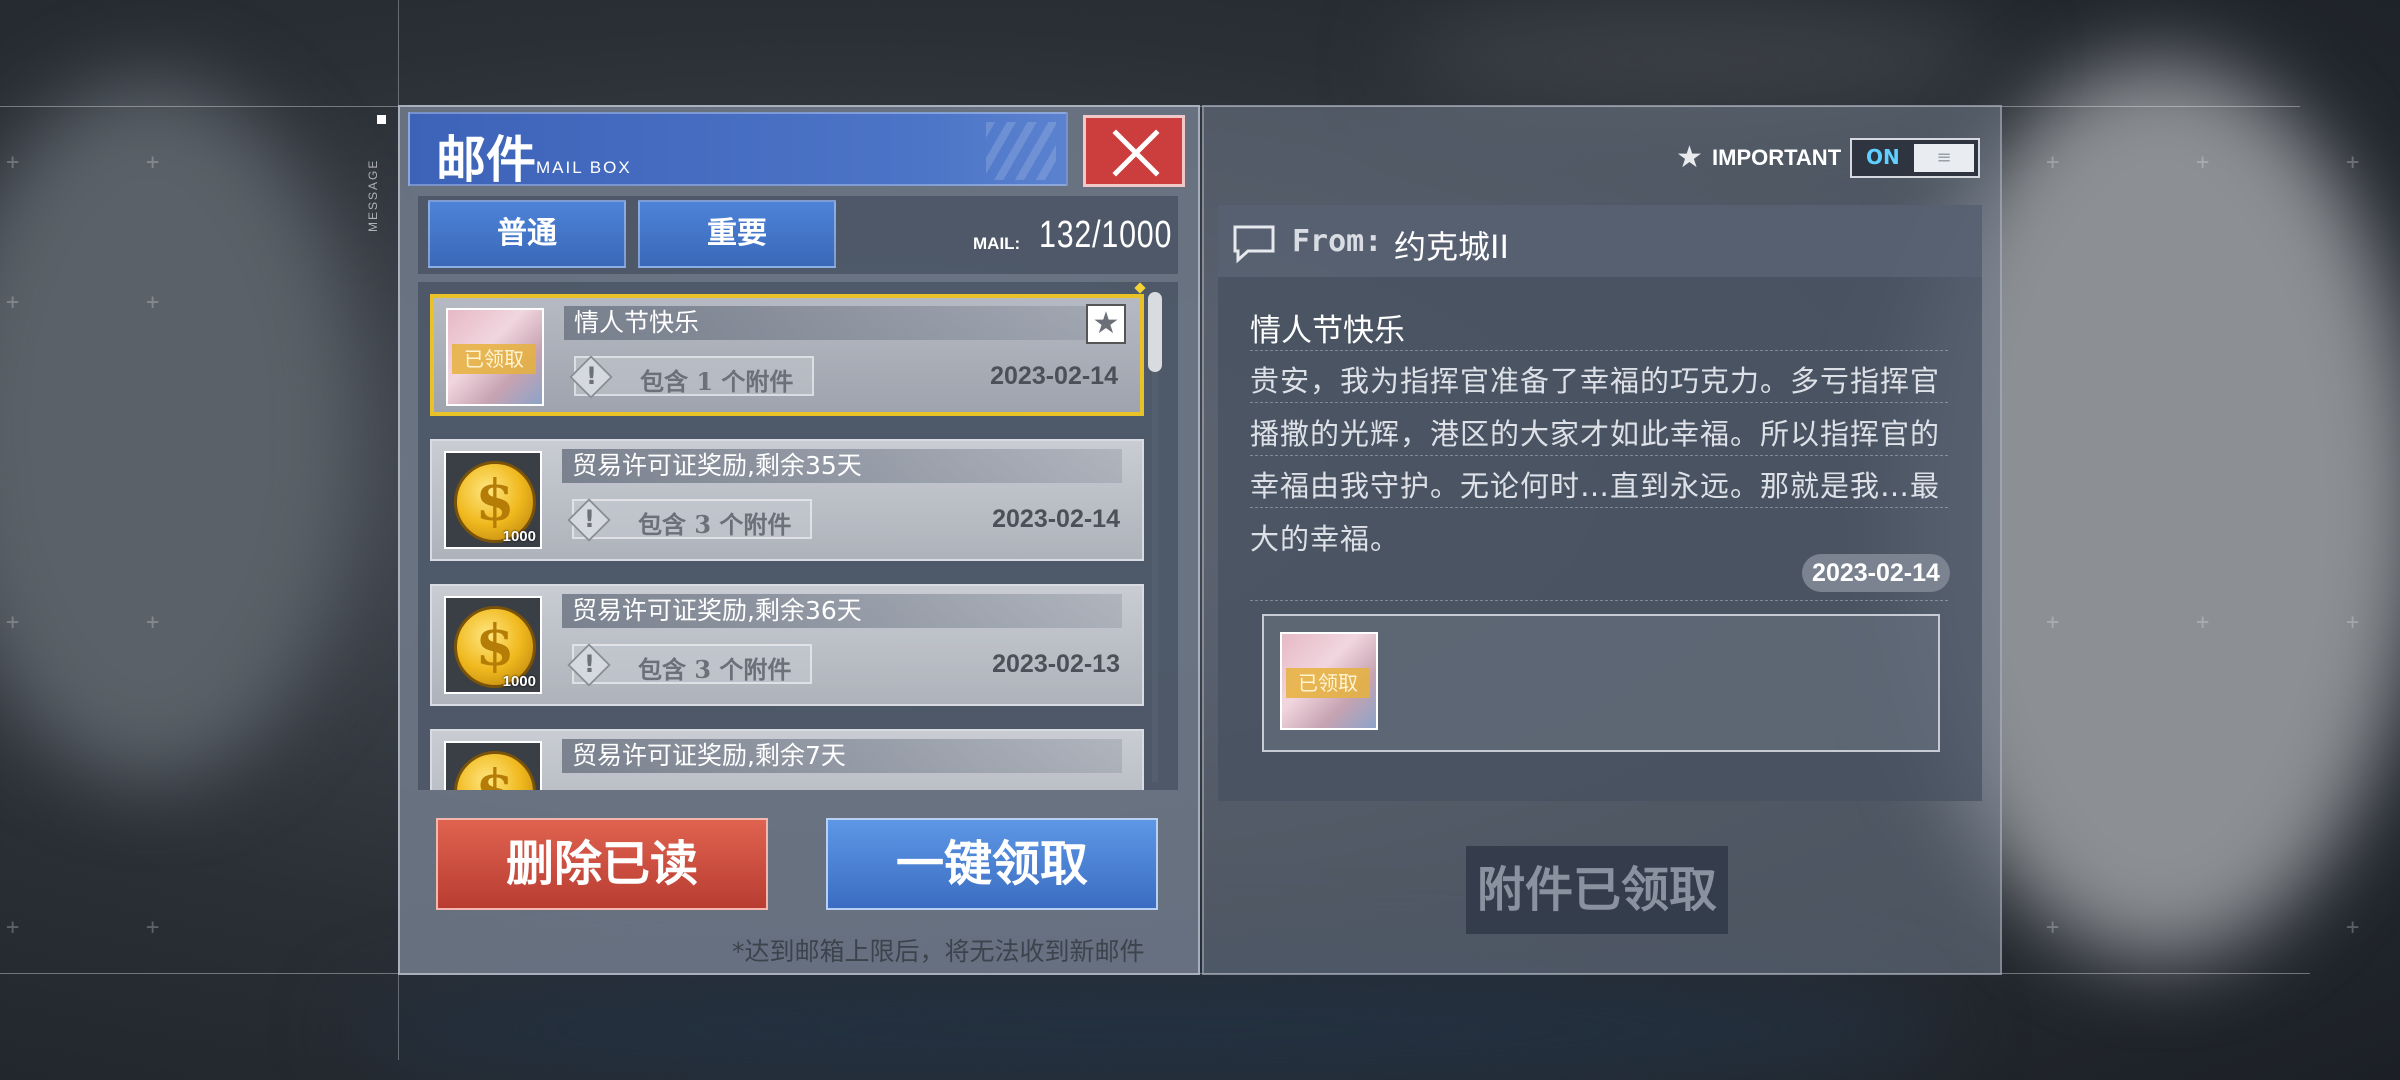  I want to click on scrollbar, so click(1155, 332).